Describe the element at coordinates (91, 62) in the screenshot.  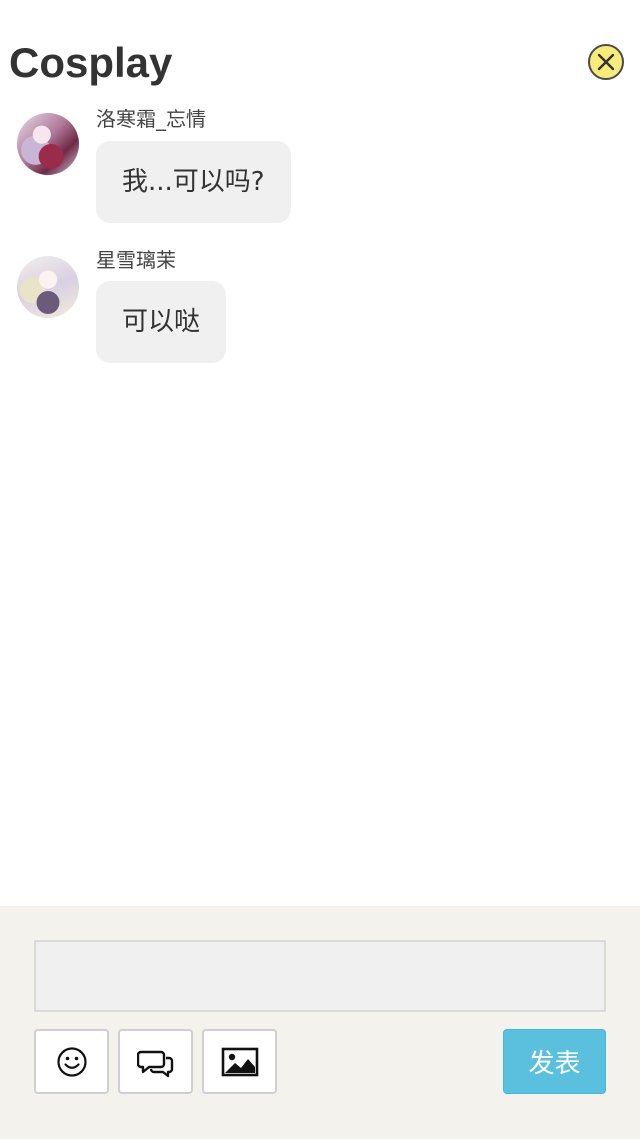
I see `page-title: Cosplay` at that location.